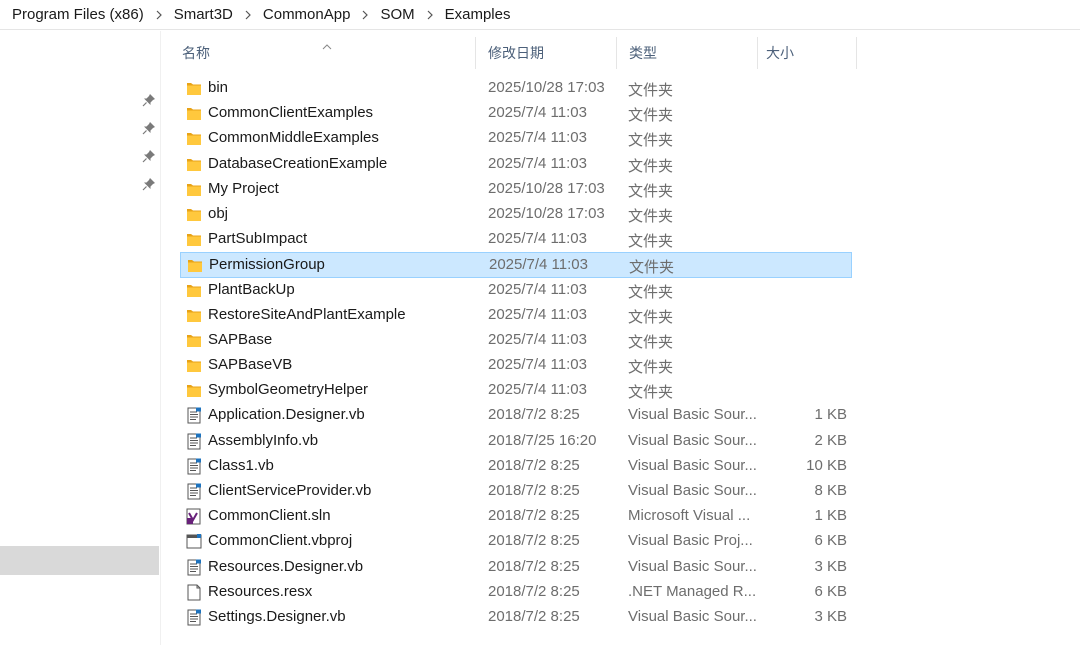 The height and width of the screenshot is (645, 1080). Describe the element at coordinates (258, 239) in the screenshot. I see `file-name: PartSubImpact` at that location.